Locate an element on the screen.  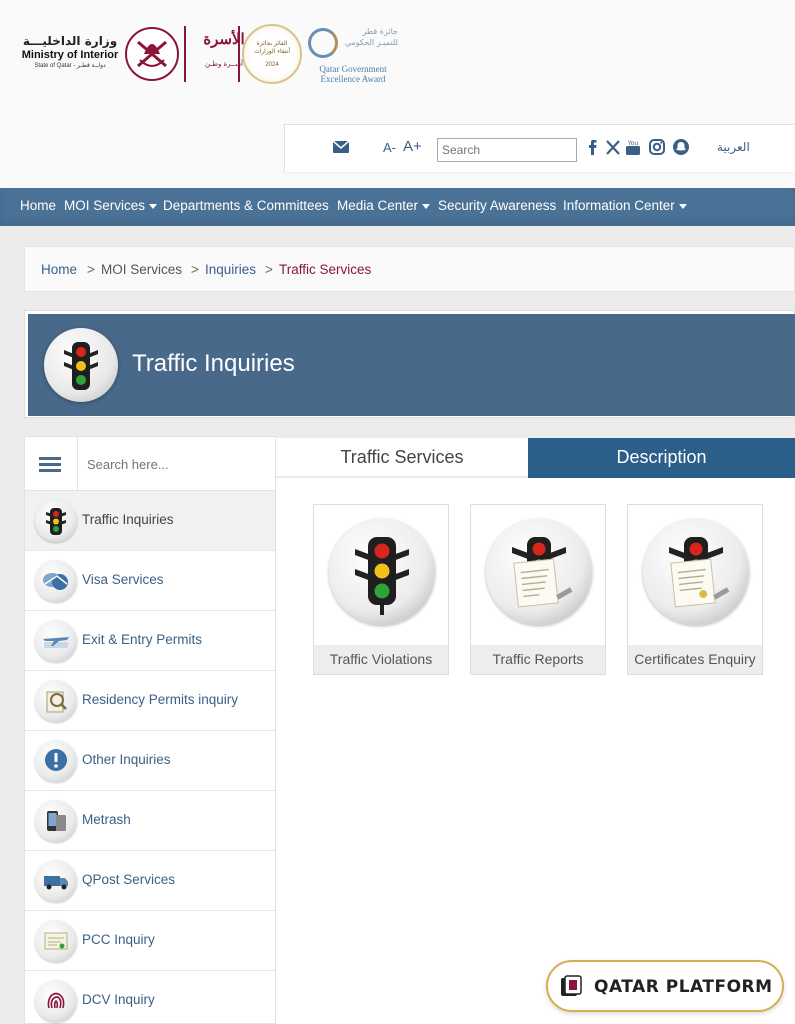
nav-home: Home is located at coordinates (38, 205).